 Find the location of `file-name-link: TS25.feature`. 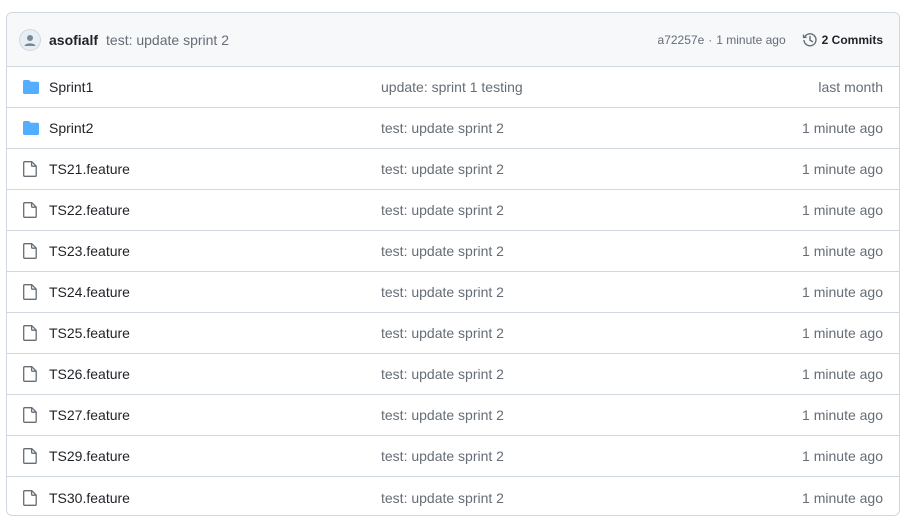

file-name-link: TS25.feature is located at coordinates (215, 333).